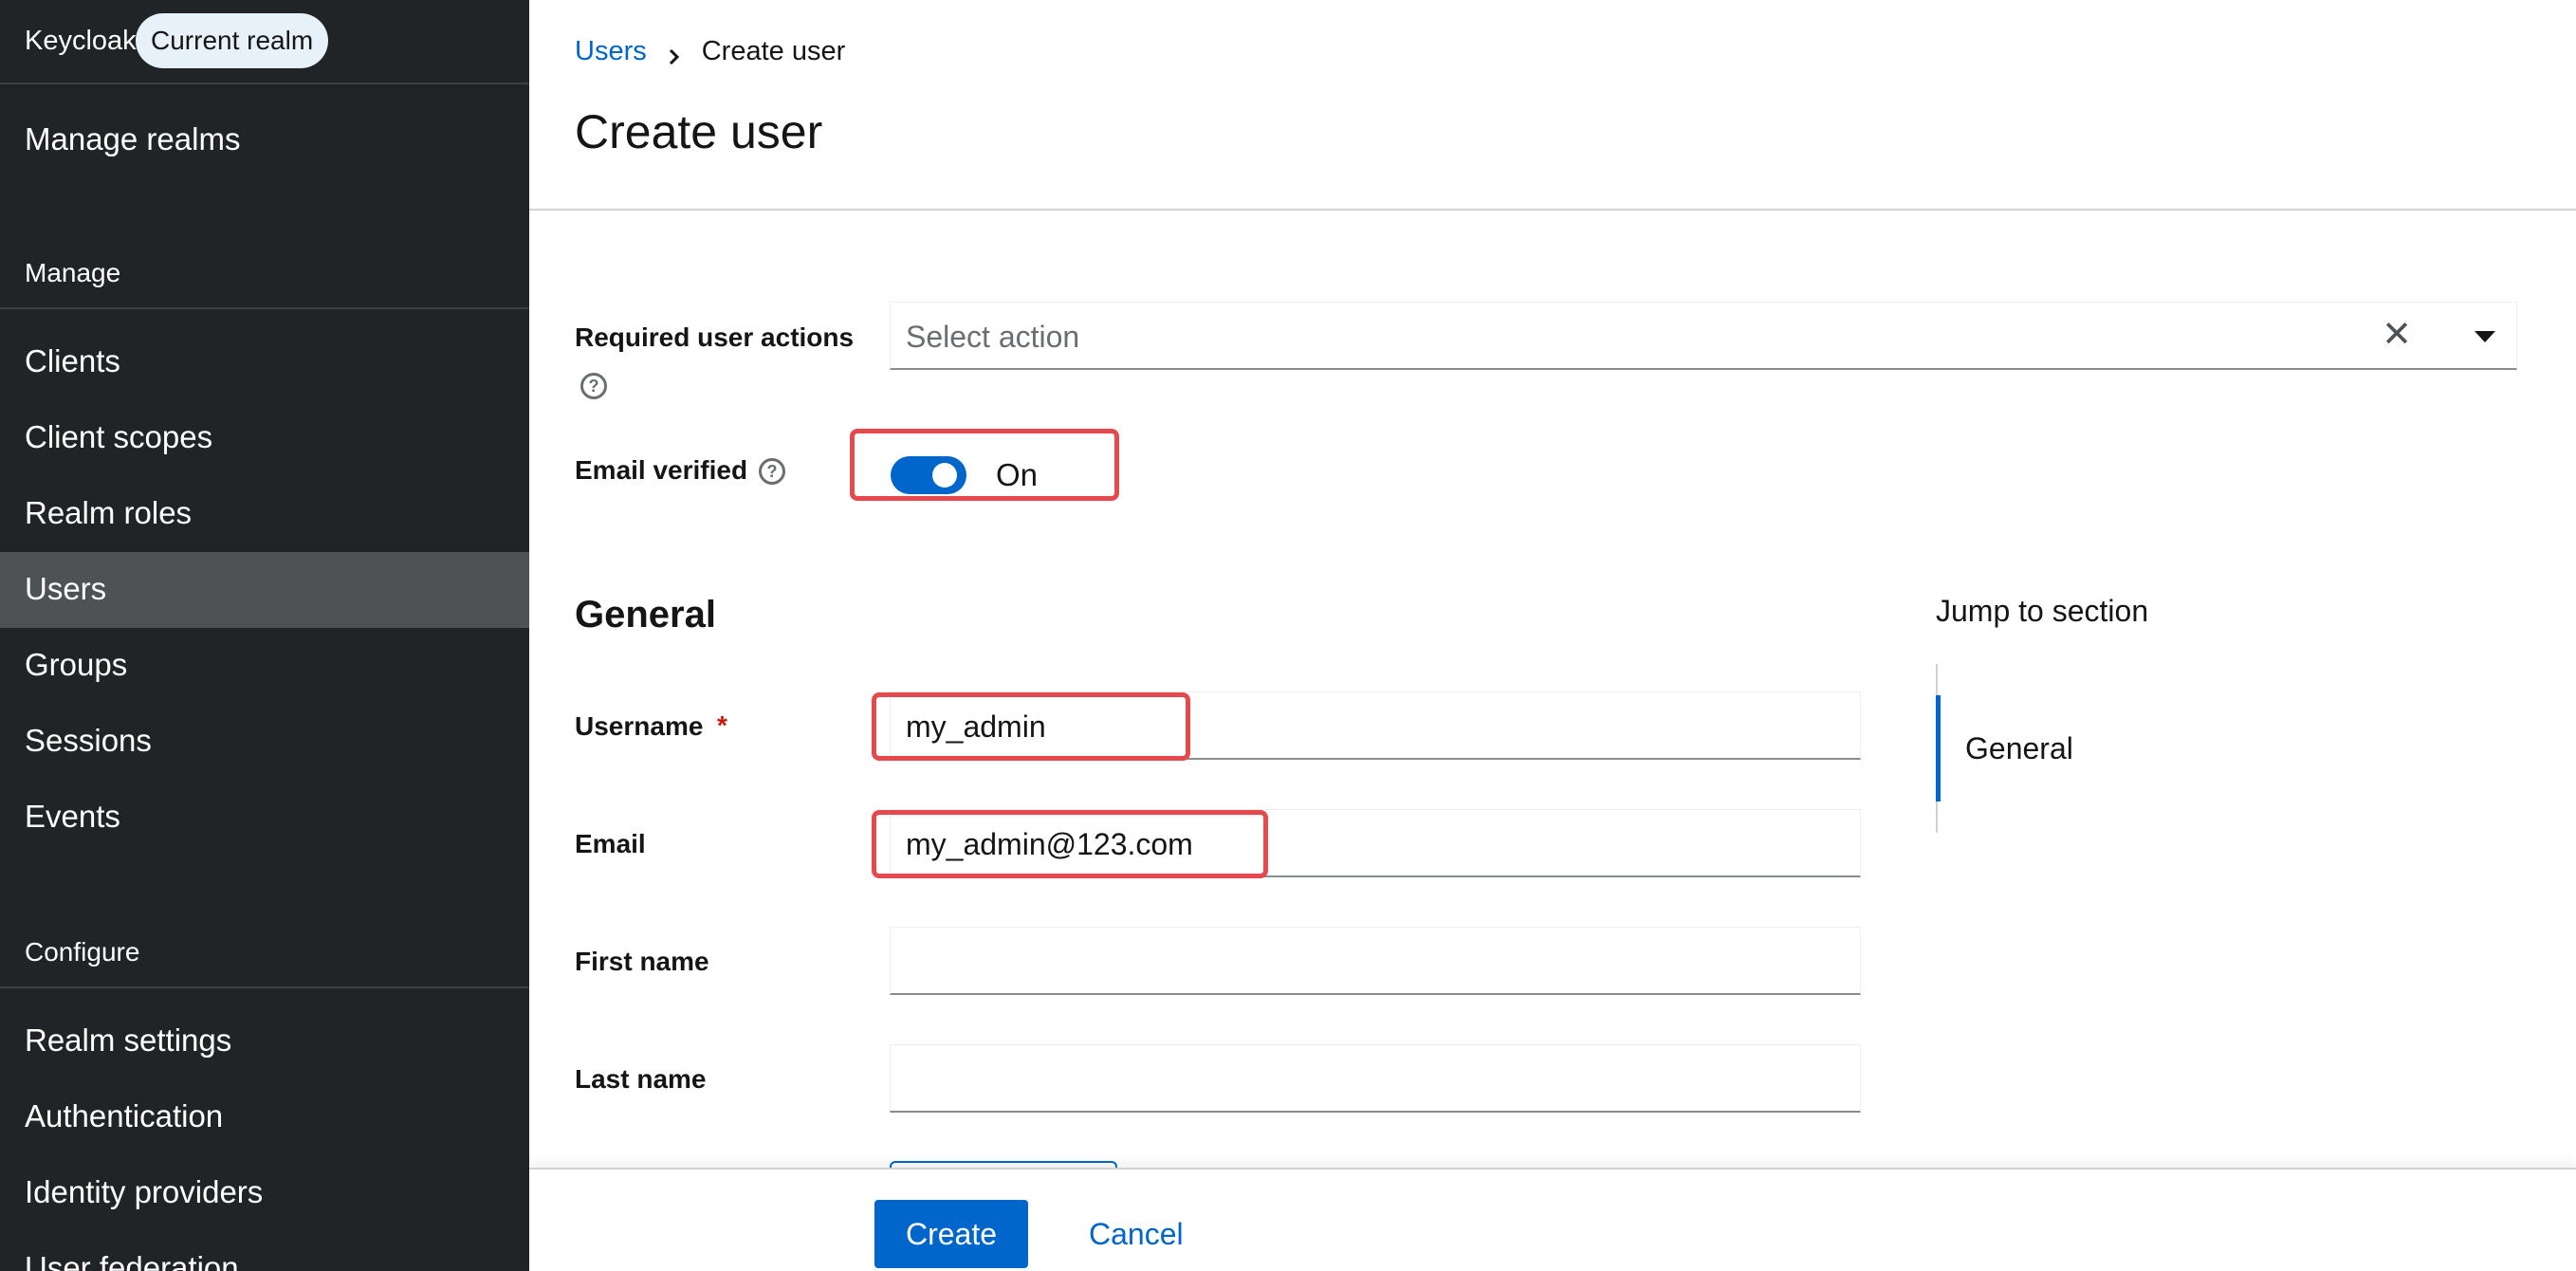  I want to click on required-actions-label: Required user actions, so click(715, 337).